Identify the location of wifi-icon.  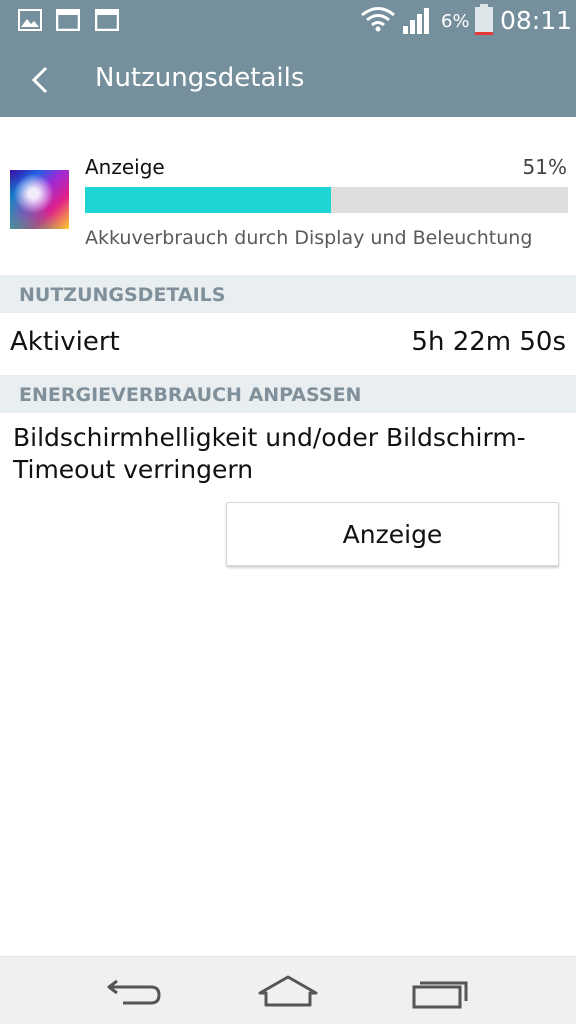
(378, 19).